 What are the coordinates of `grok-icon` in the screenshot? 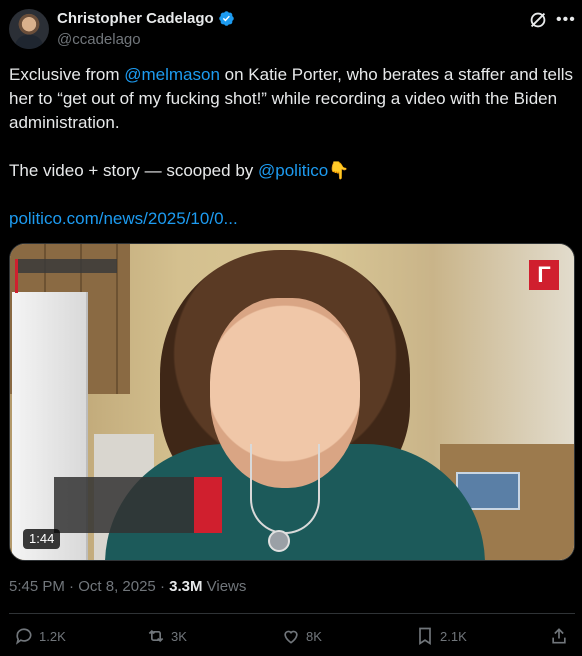 It's located at (538, 20).